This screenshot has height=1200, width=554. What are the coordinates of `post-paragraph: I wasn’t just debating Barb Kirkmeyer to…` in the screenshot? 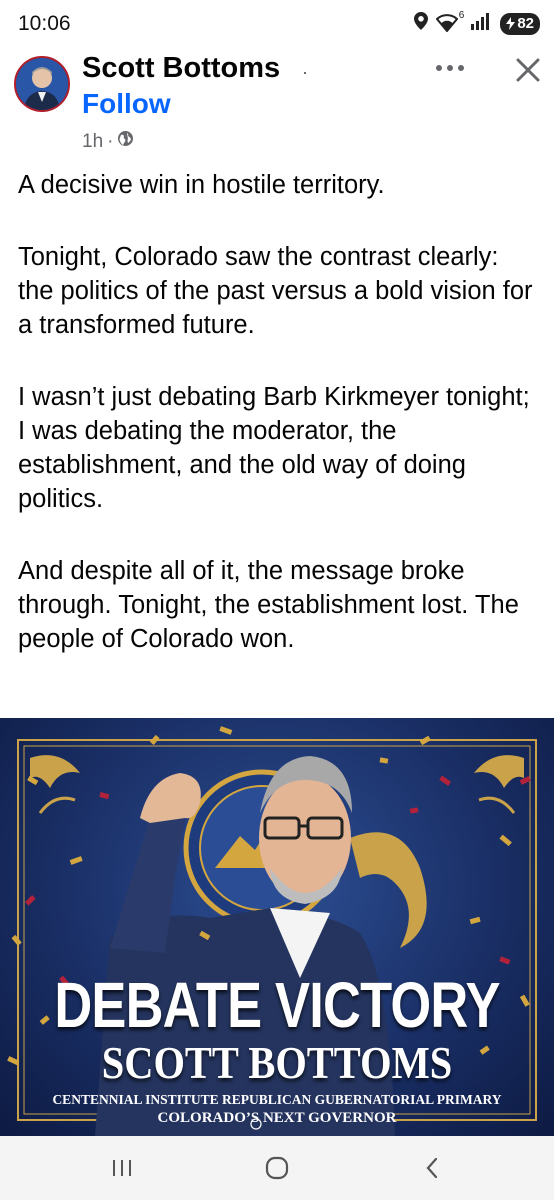 It's located at (274, 448).